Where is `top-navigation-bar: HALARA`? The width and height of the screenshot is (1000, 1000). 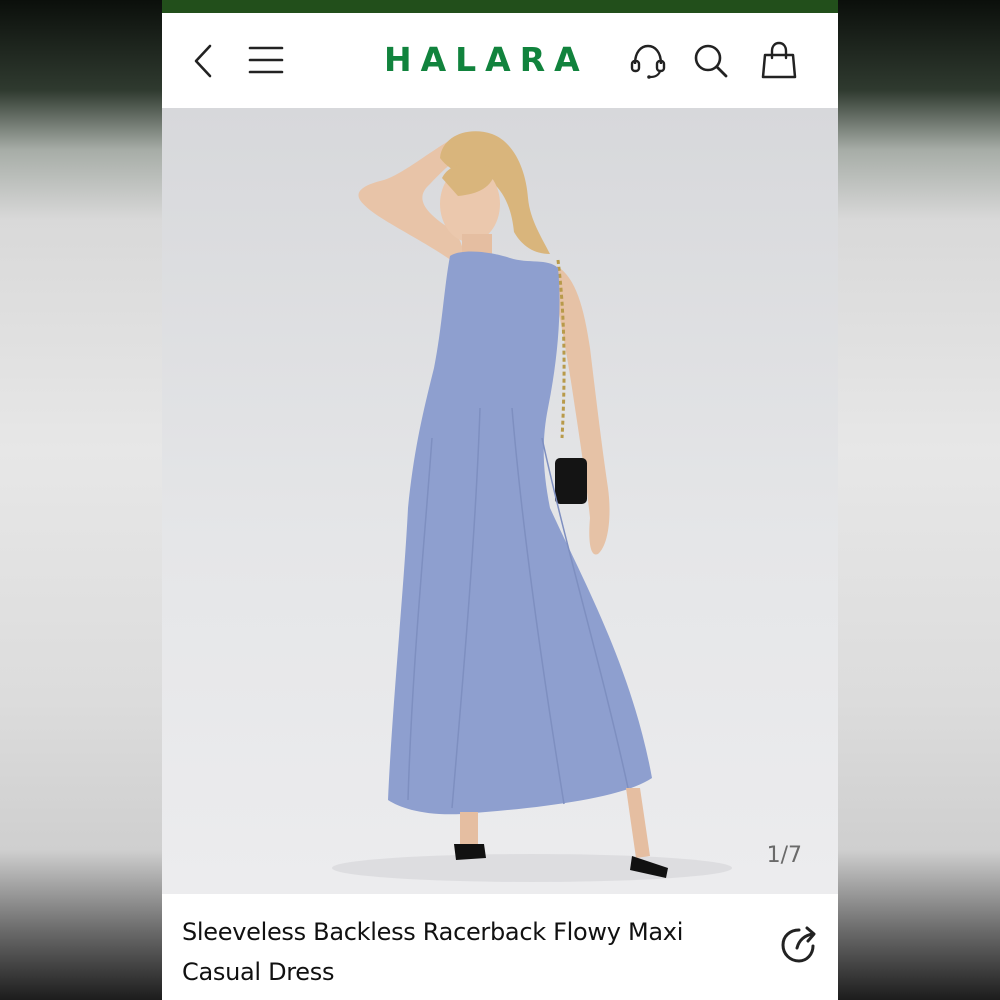
top-navigation-bar: HALARA is located at coordinates (500, 60).